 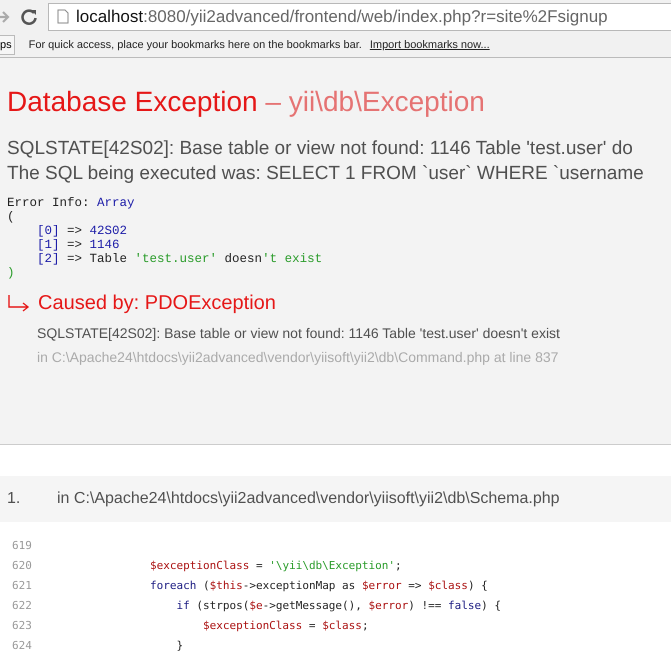 I want to click on exception-title: Database Exception – yii\db\Exception, so click(x=246, y=102).